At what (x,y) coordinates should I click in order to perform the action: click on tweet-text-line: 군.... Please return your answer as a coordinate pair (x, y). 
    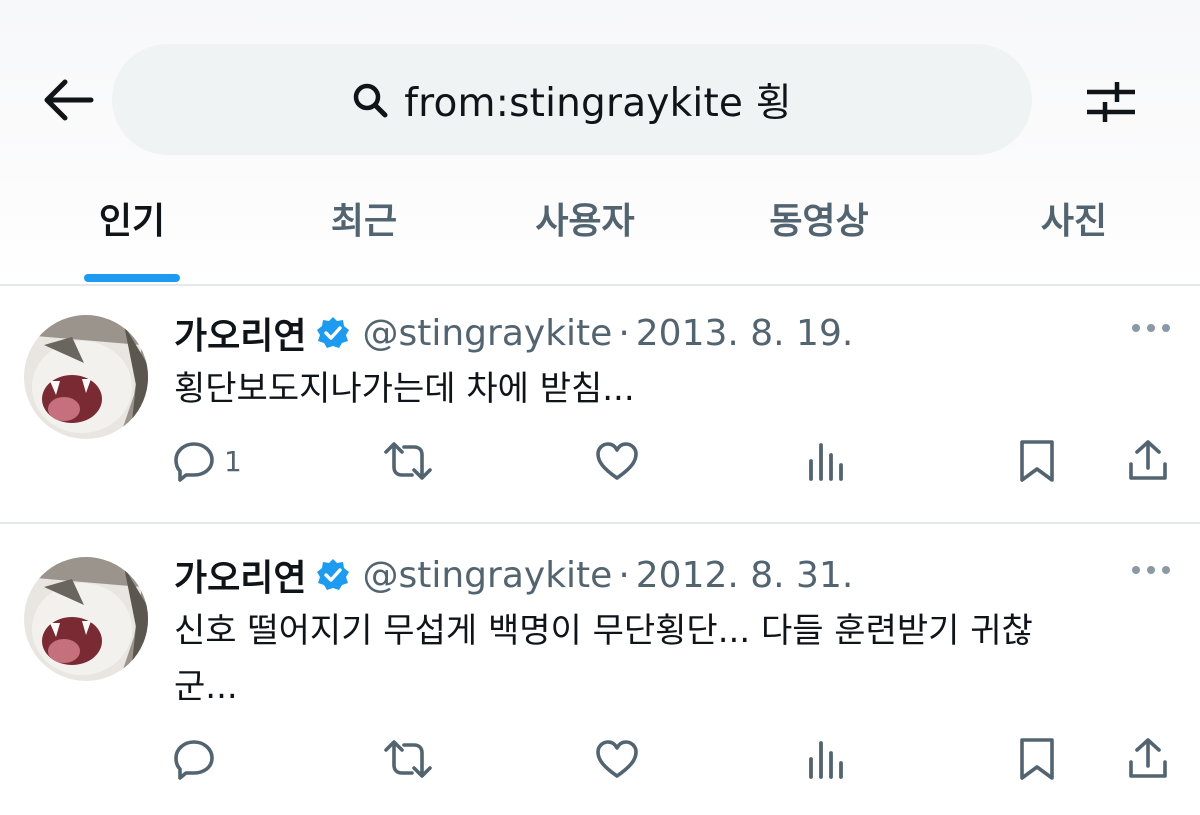
    Looking at the image, I should click on (206, 687).